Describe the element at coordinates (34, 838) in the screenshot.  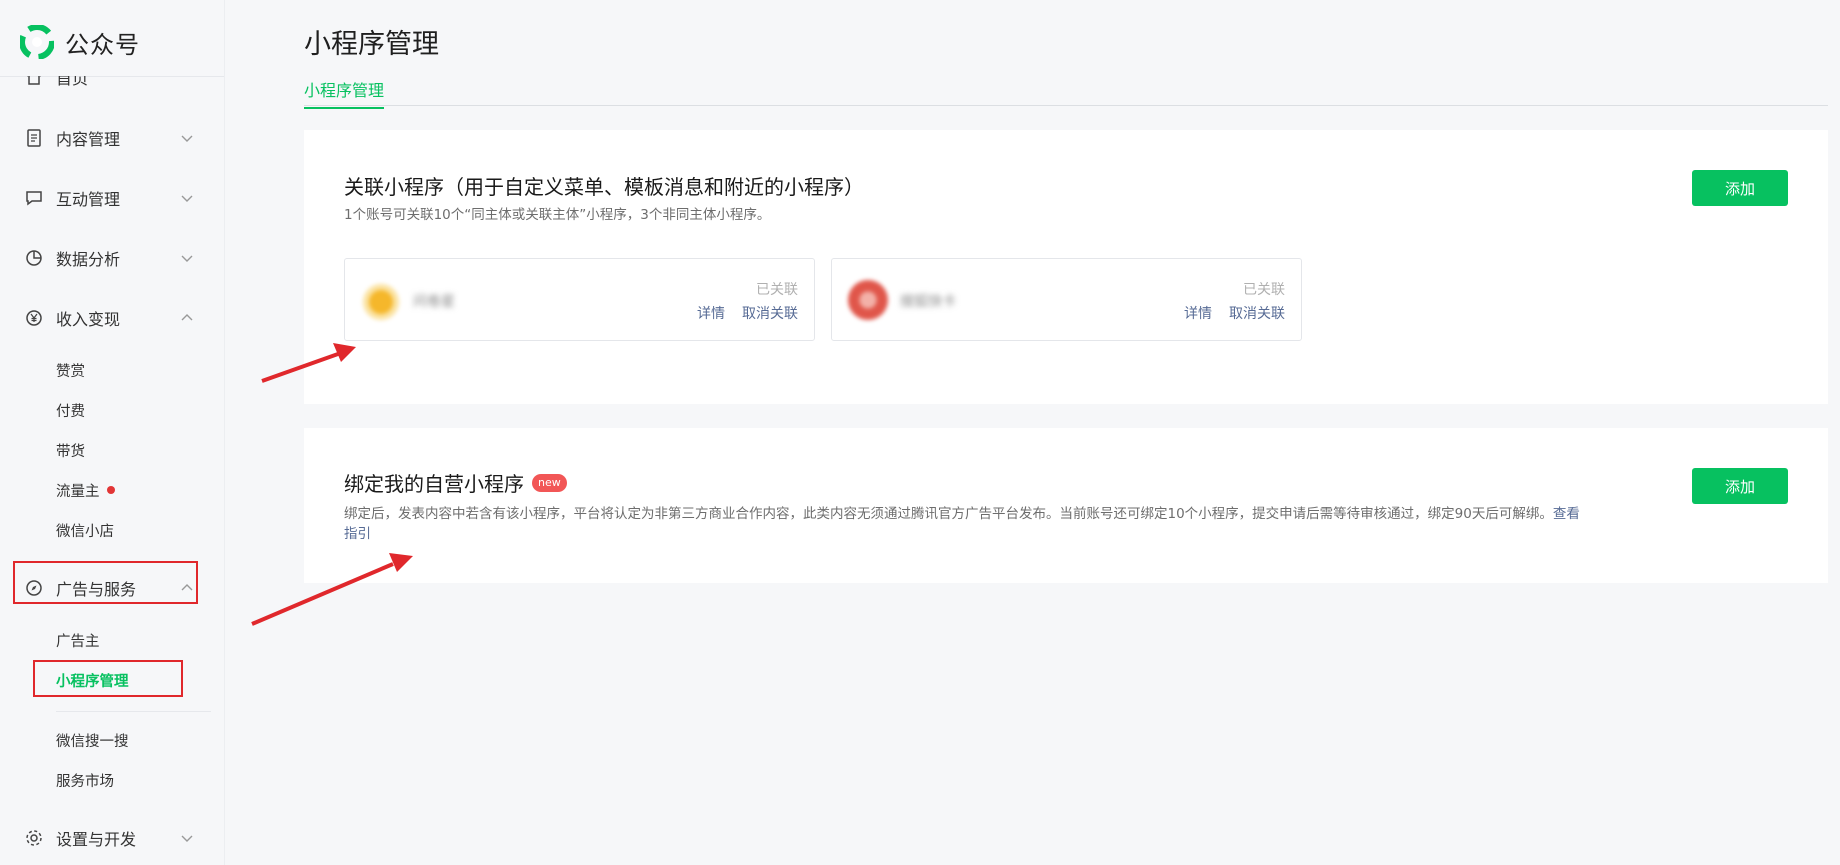
I see `gear-icon` at that location.